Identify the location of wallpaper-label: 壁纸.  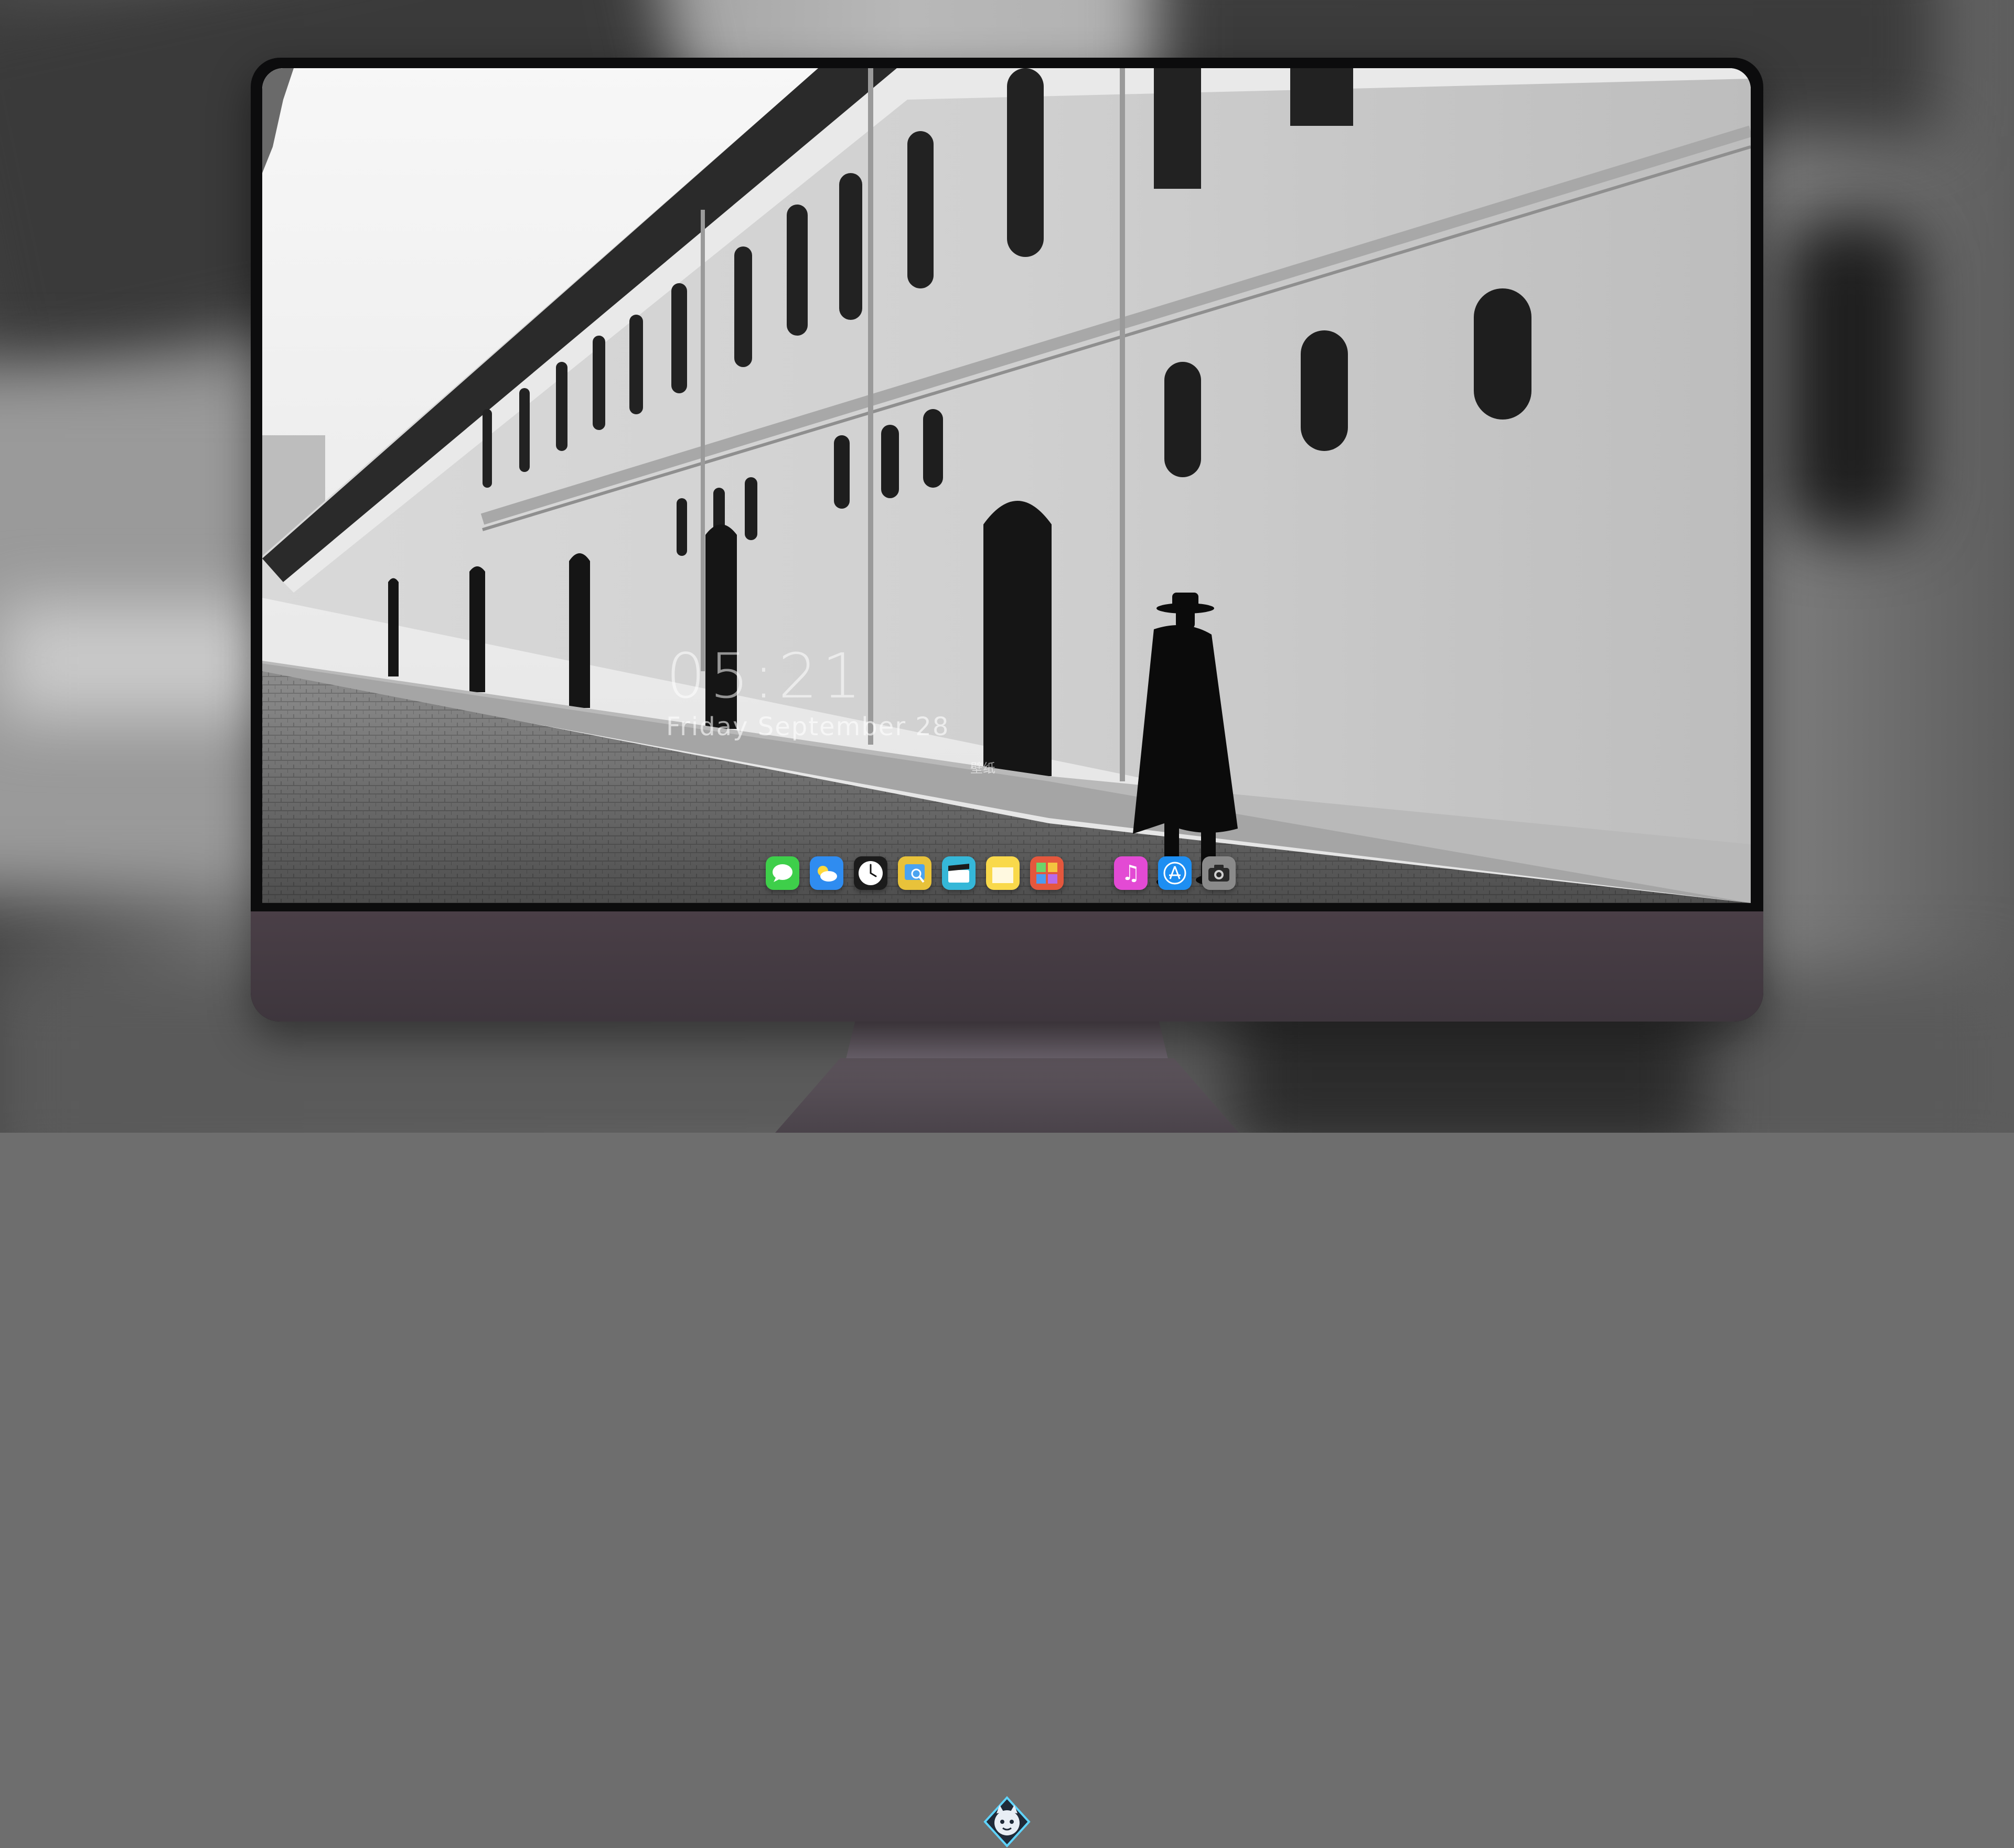
(983, 767).